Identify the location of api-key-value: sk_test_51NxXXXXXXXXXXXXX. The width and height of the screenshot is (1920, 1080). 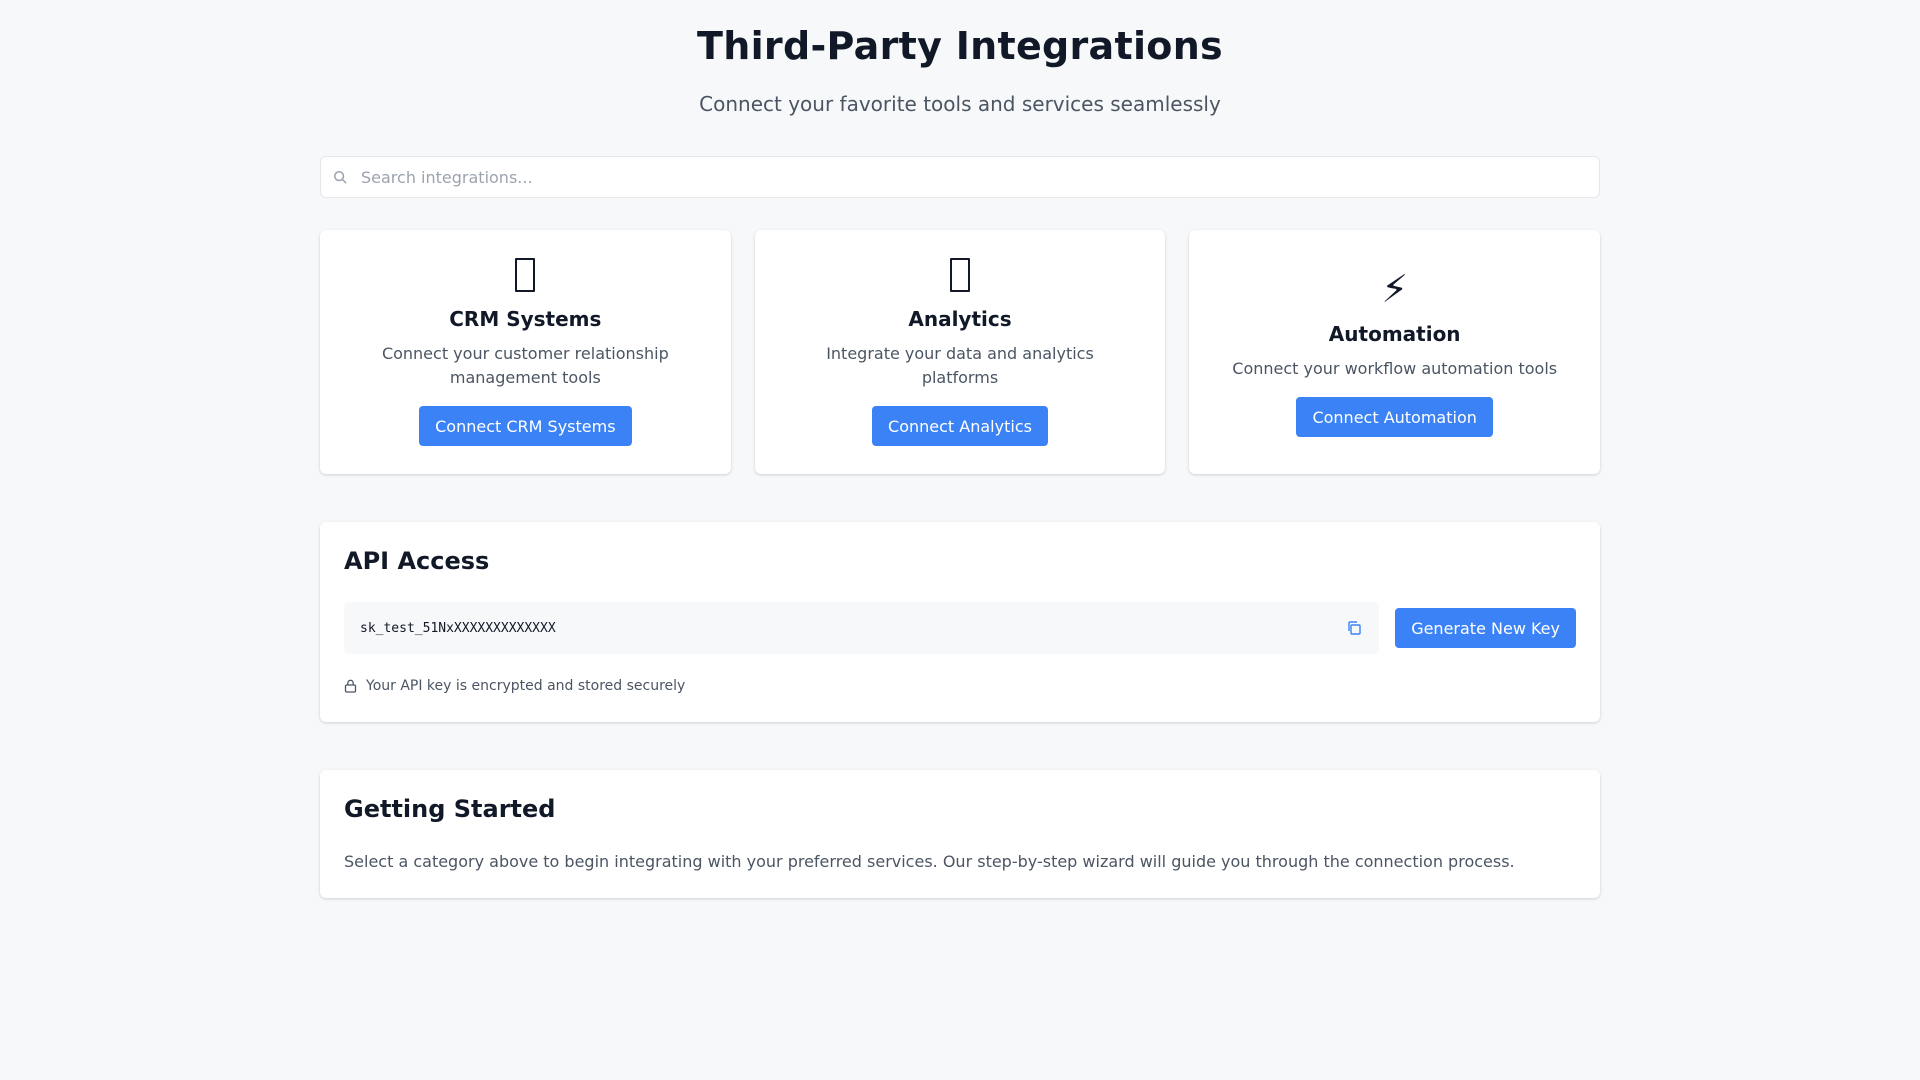
(458, 628).